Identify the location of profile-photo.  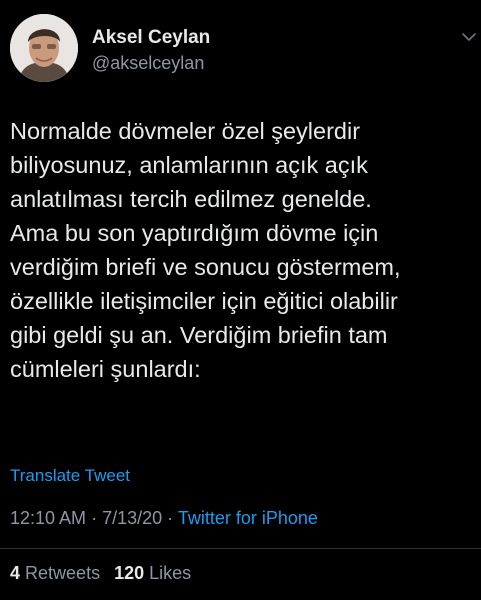
(44, 48).